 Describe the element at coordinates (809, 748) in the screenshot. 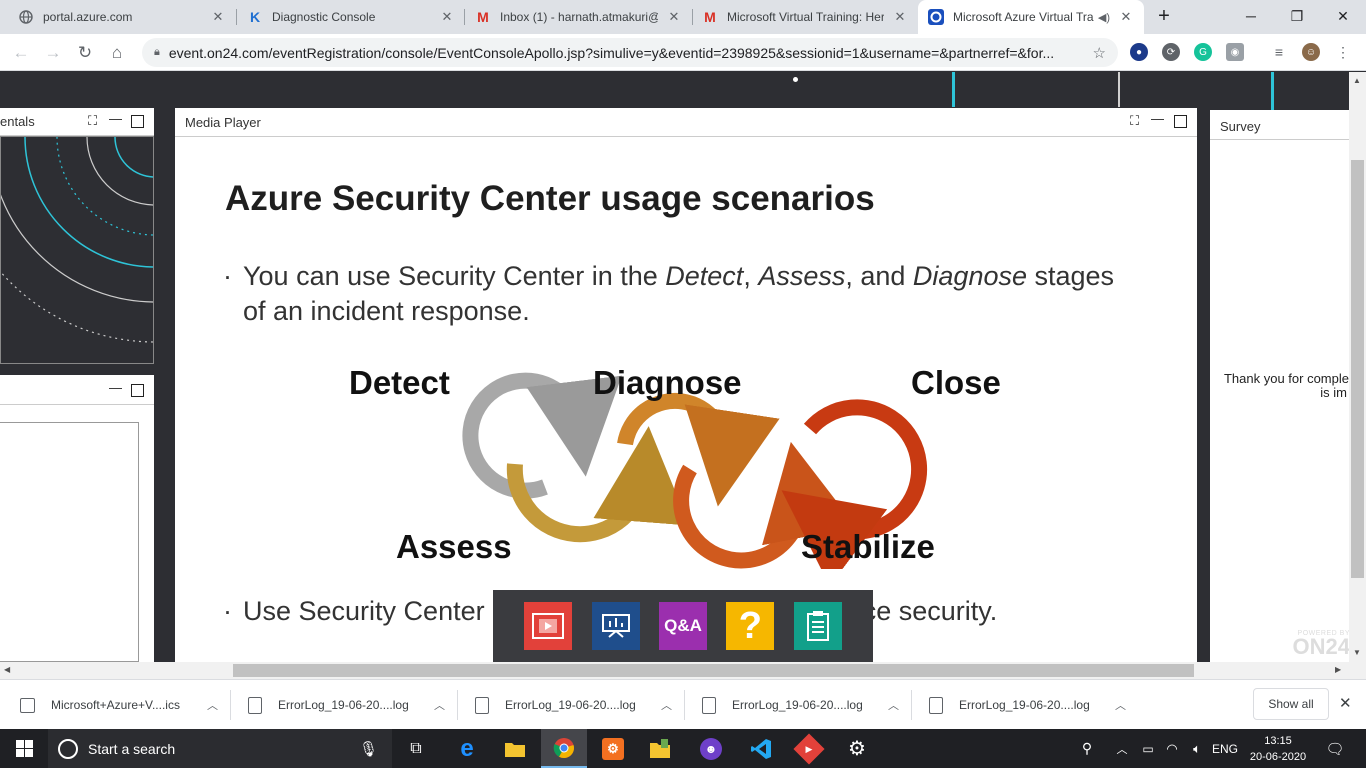

I see `git-client-icon: ▶` at that location.